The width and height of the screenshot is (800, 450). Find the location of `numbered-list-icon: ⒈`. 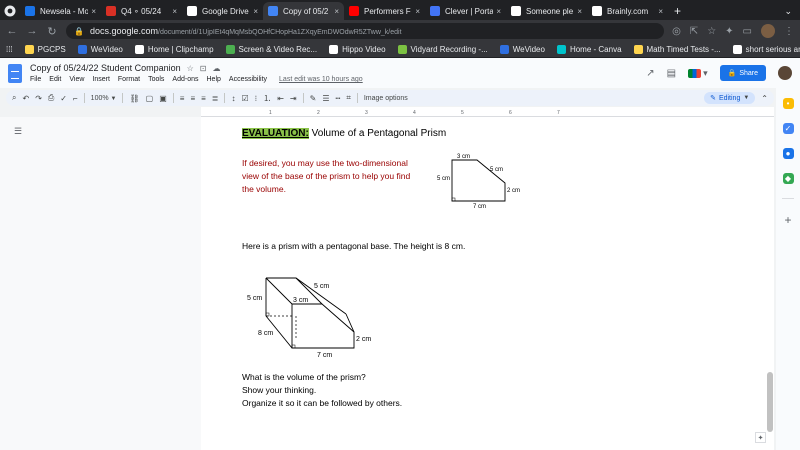

numbered-list-icon: ⒈ is located at coordinates (267, 98).